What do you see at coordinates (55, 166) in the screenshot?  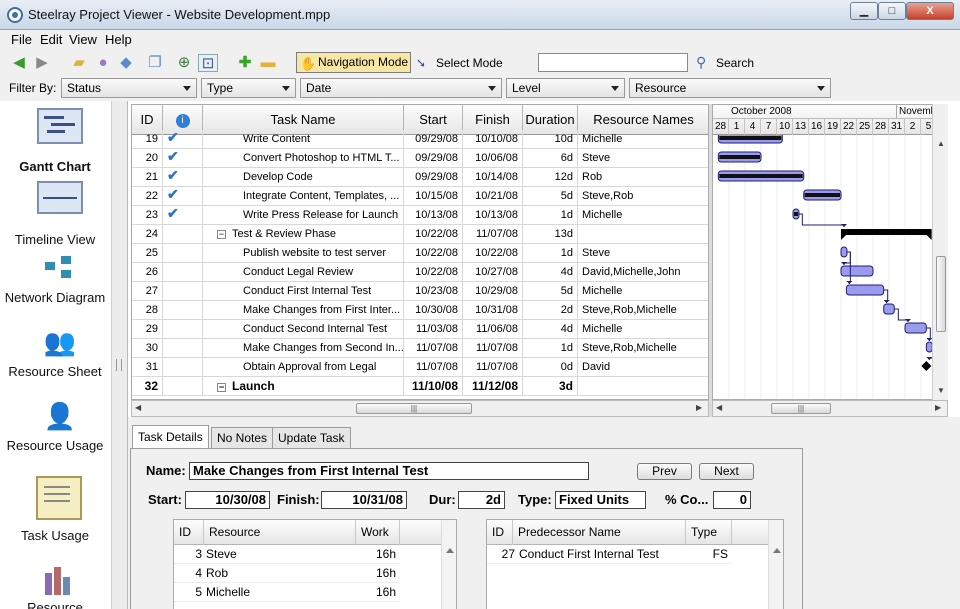 I see `view-gantt-chart: Gantt Chart` at bounding box center [55, 166].